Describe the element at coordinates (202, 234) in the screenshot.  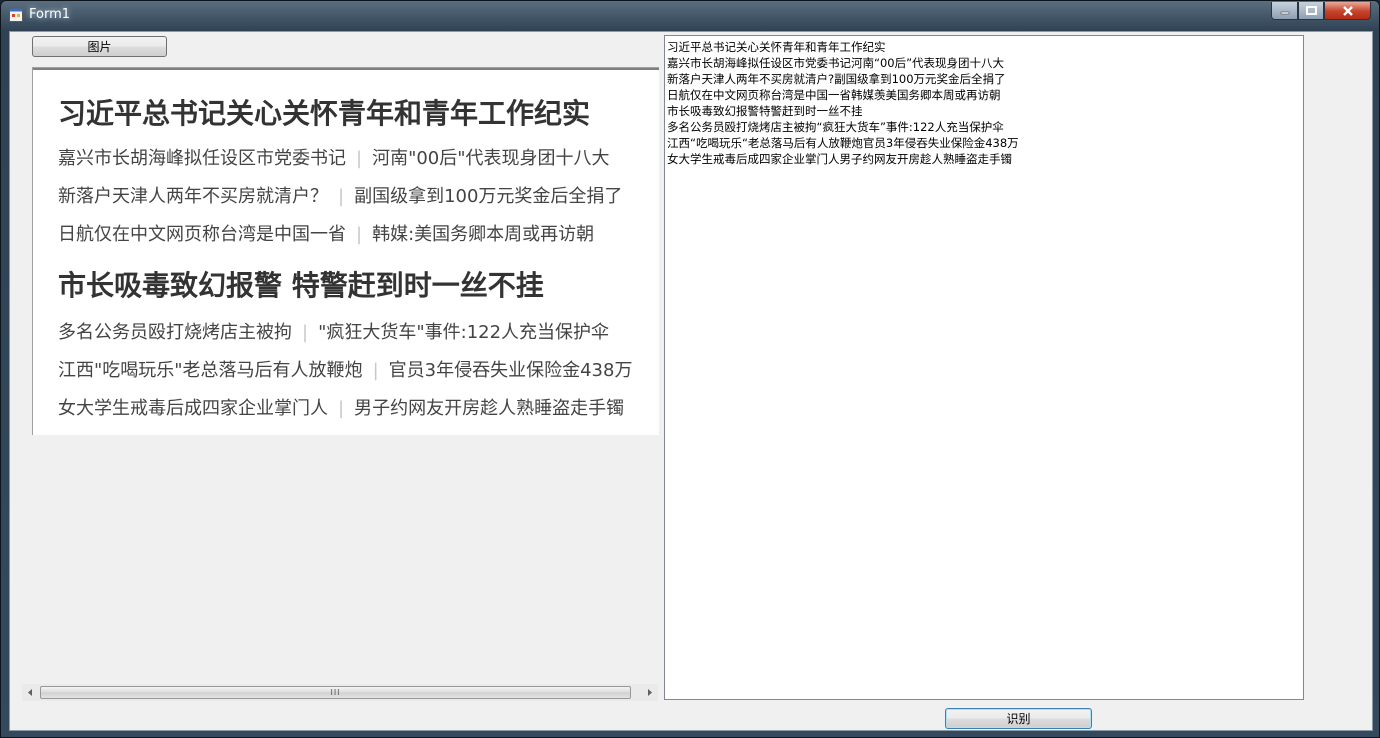
I see `news-left: 日航仅在中文网页称台湾是中国一省` at that location.